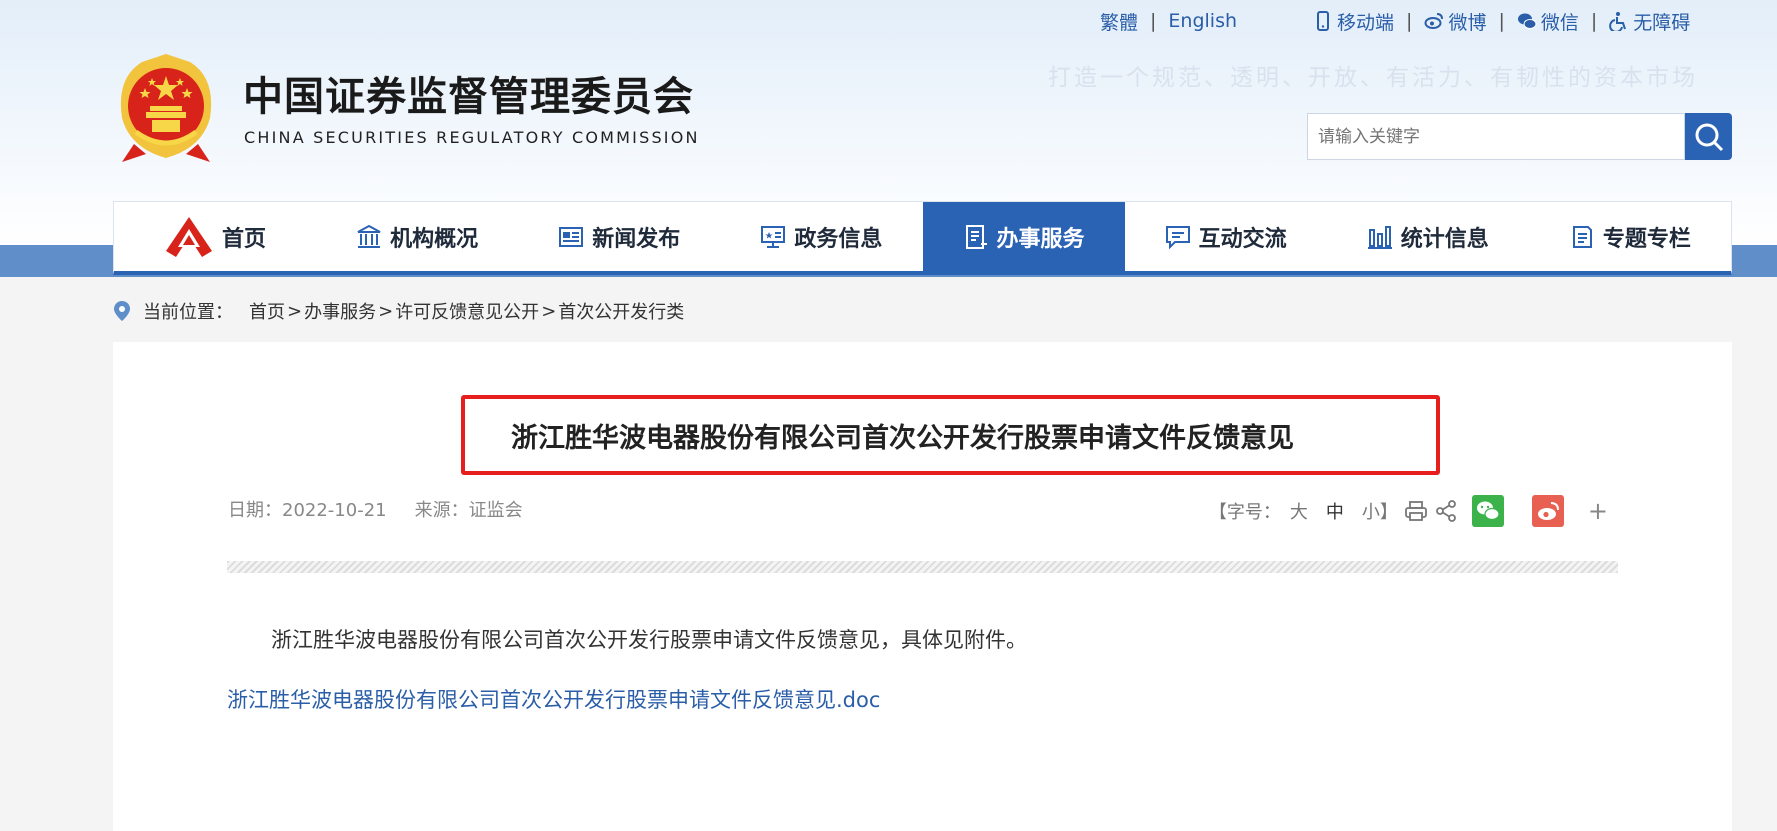  I want to click on divider, so click(922, 567).